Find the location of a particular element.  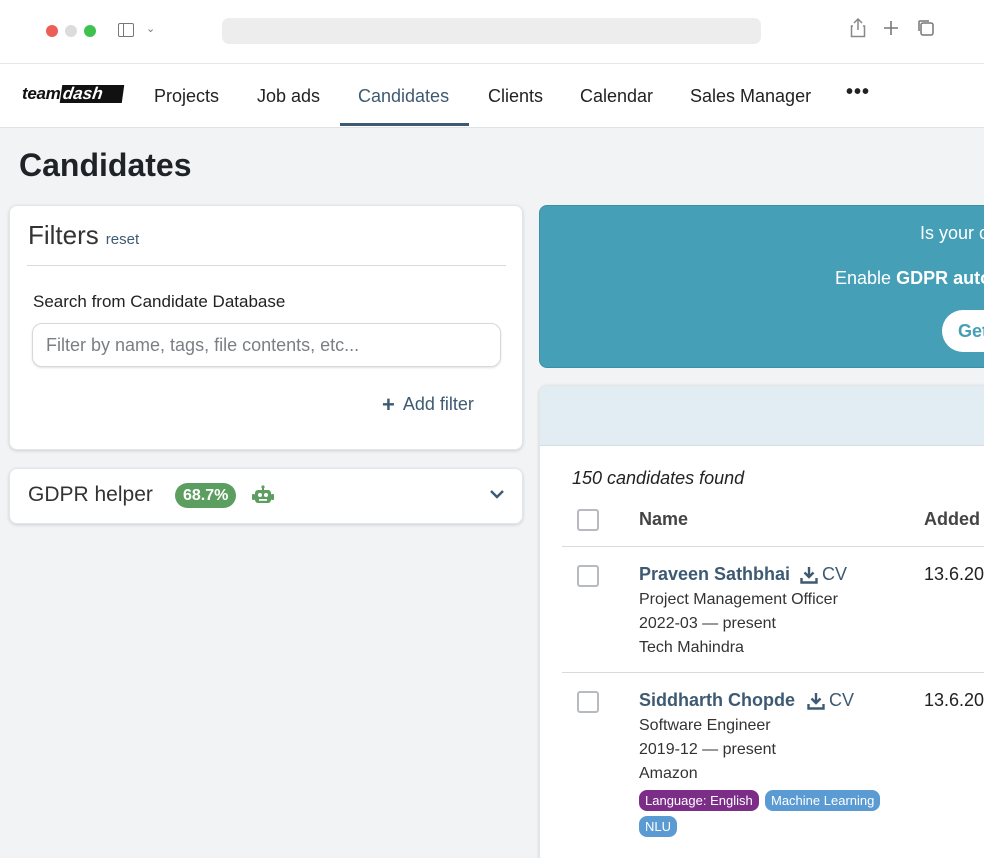

close-window-button is located at coordinates (52, 31).